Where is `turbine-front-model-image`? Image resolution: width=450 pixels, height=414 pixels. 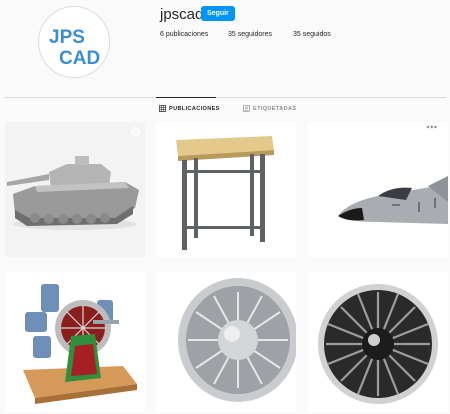
turbine-front-model-image is located at coordinates (378, 342).